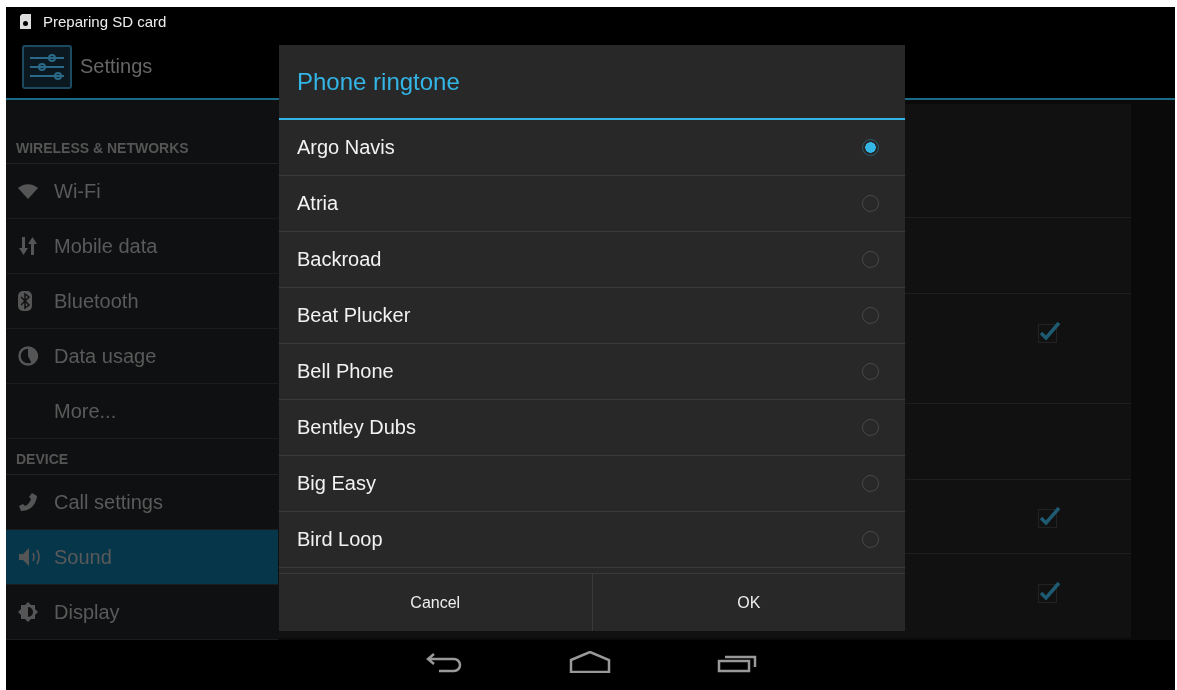 This screenshot has width=1177, height=690. What do you see at coordinates (443, 662) in the screenshot?
I see `back-icon` at bounding box center [443, 662].